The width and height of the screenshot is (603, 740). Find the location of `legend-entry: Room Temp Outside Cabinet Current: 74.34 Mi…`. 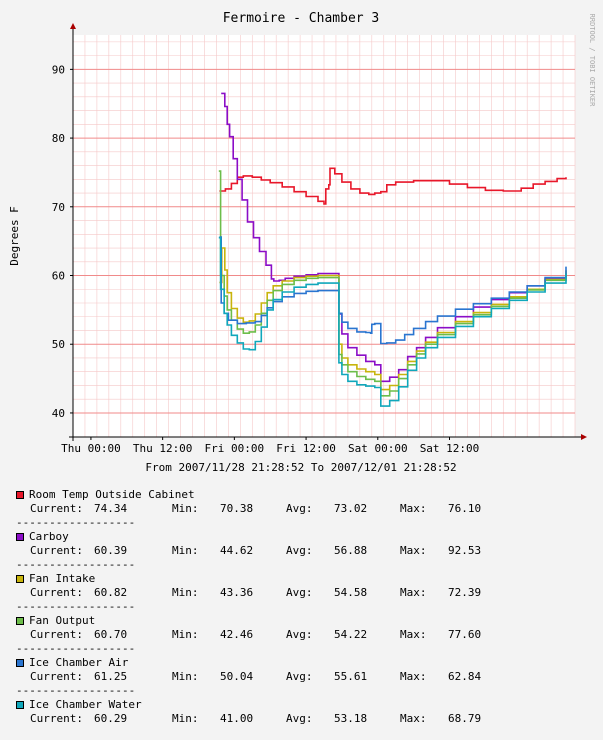

legend-entry: Room Temp Outside Cabinet Current: 74.34 Mi… is located at coordinates (248, 509).